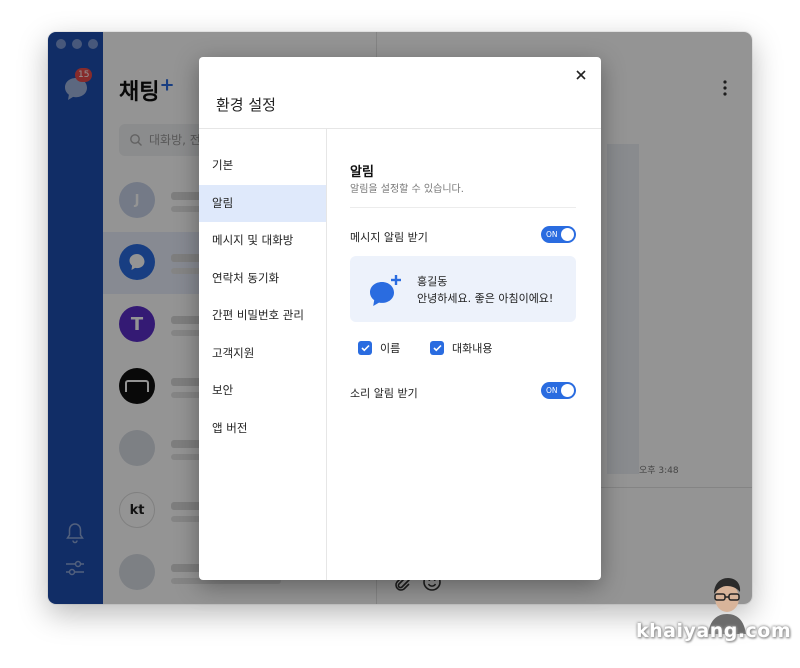  What do you see at coordinates (485, 298) in the screenshot?
I see `preview-message: 안녕하세요. 좋은 아침이에요!` at bounding box center [485, 298].